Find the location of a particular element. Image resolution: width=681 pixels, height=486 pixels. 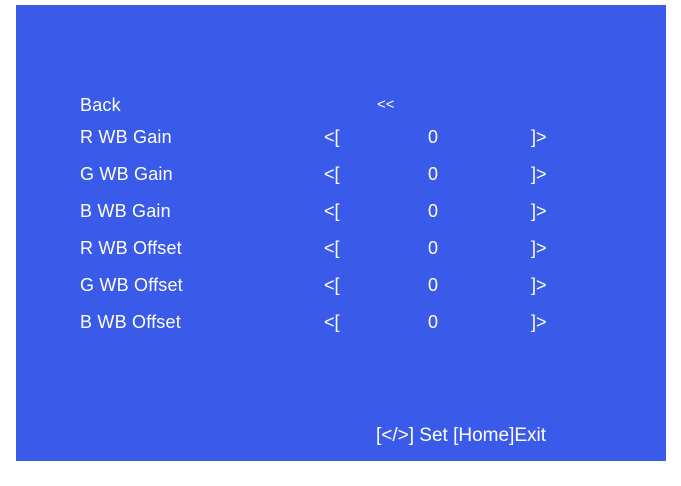

r-wb-offset-value: 0 is located at coordinates (433, 248).